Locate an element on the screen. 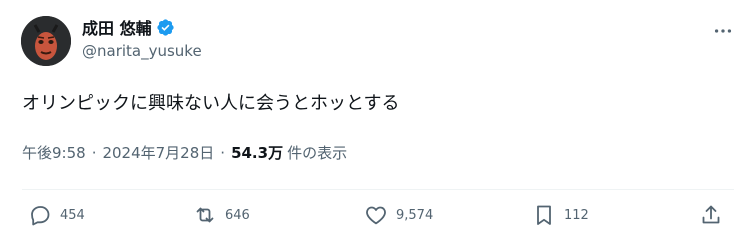  avatar is located at coordinates (46, 41).